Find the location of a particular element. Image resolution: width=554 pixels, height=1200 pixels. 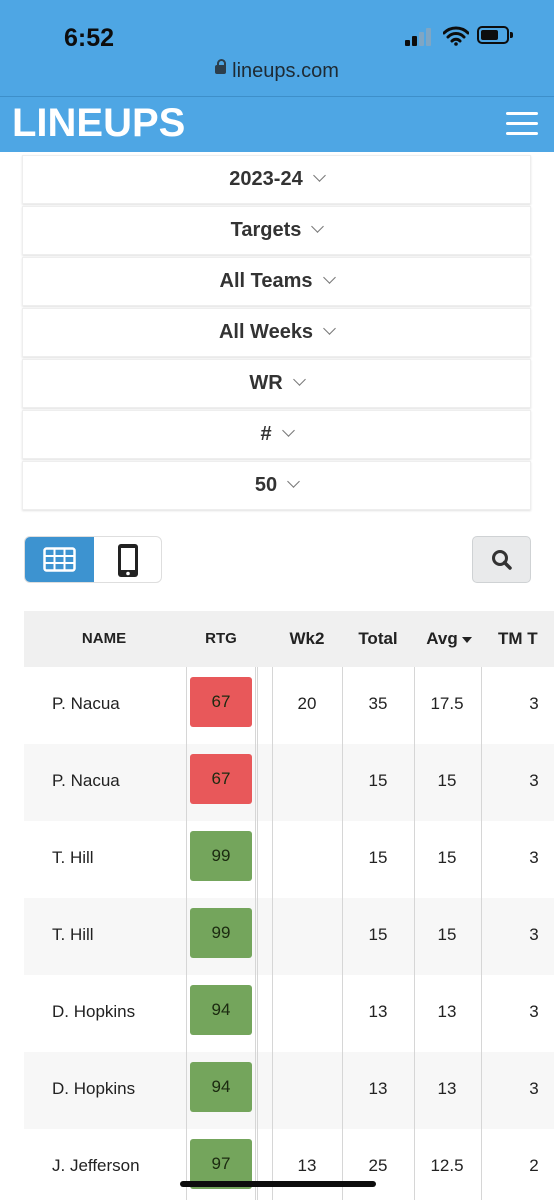

url-text: lineups.com is located at coordinates (285, 71).